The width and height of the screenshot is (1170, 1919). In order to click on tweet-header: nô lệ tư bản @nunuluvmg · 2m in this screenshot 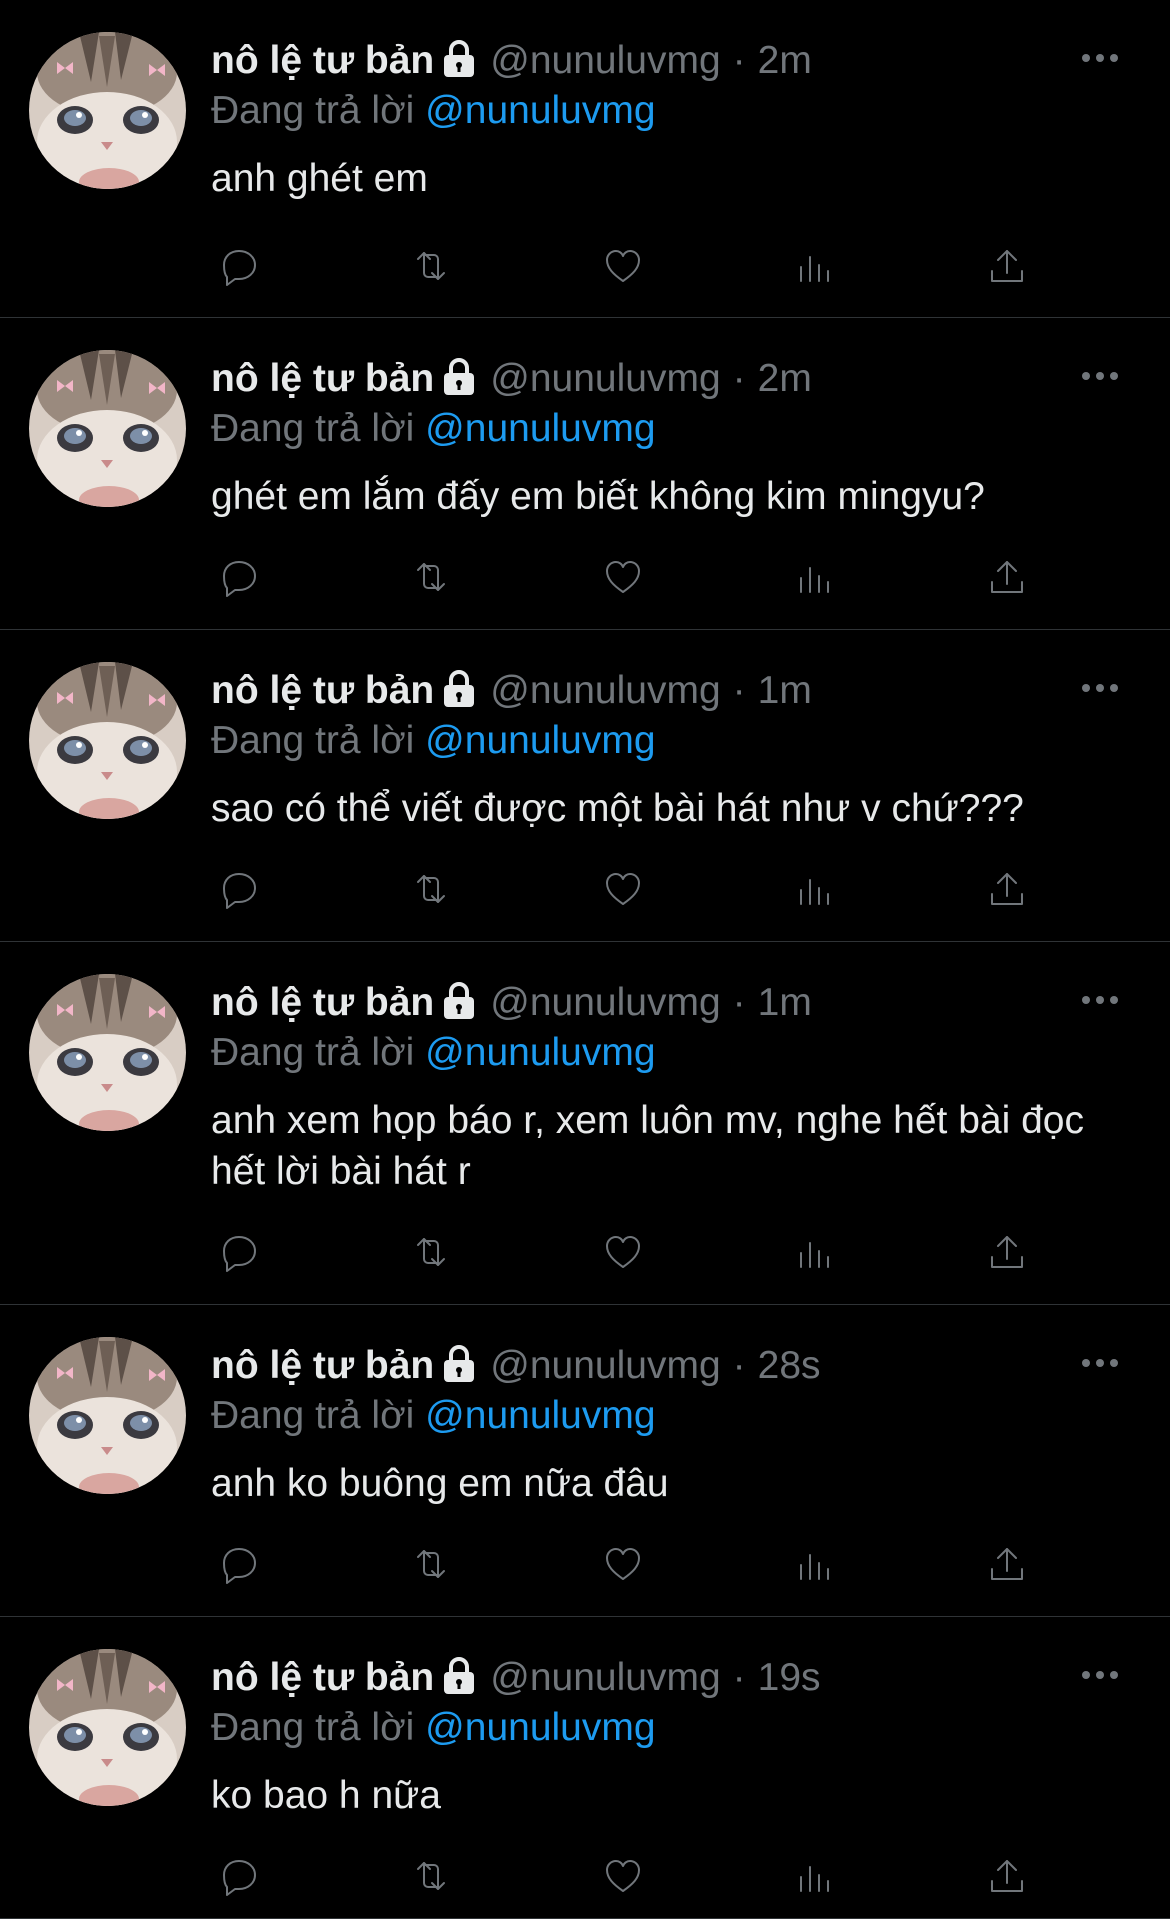, I will do `click(670, 379)`.